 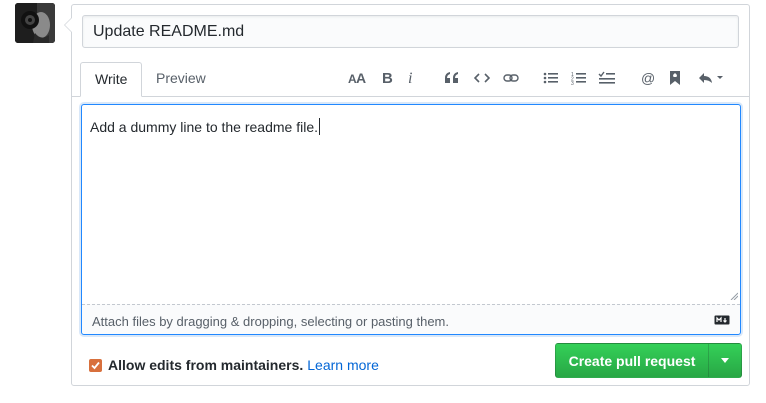 What do you see at coordinates (712, 78) in the screenshot?
I see `reply-icon` at bounding box center [712, 78].